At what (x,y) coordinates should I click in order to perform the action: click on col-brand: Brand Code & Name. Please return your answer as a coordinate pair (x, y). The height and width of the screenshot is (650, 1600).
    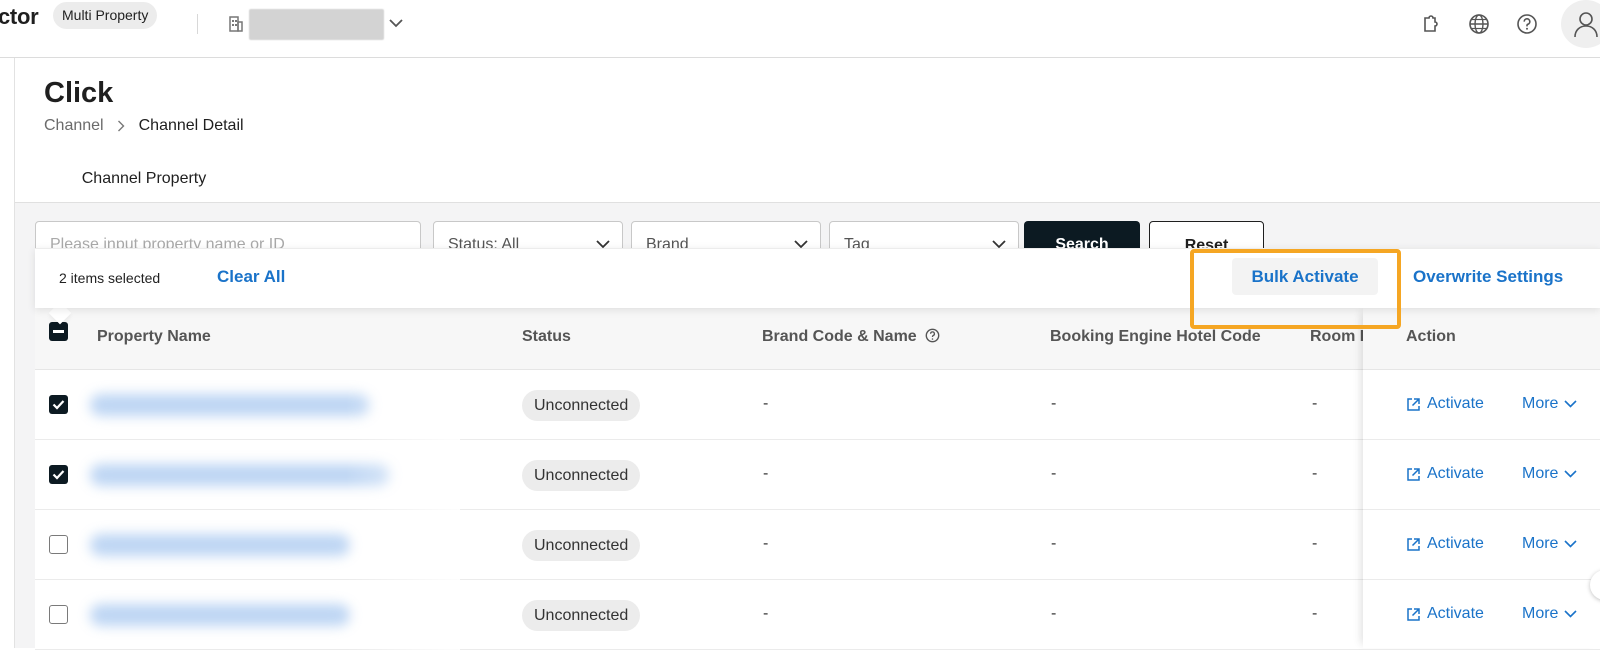
    Looking at the image, I should click on (851, 337).